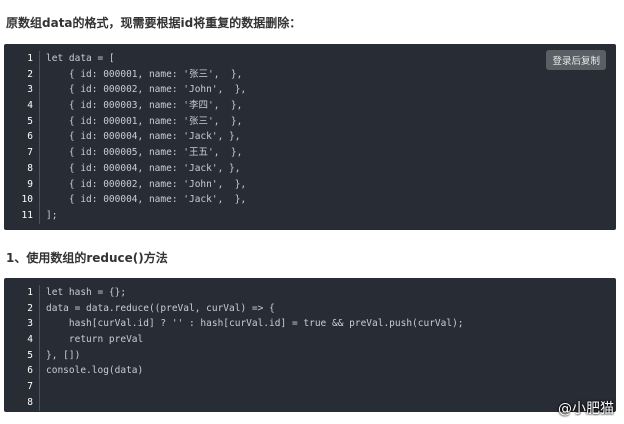 This screenshot has width=624, height=424. What do you see at coordinates (310, 387) in the screenshot?
I see `code-line: 7` at bounding box center [310, 387].